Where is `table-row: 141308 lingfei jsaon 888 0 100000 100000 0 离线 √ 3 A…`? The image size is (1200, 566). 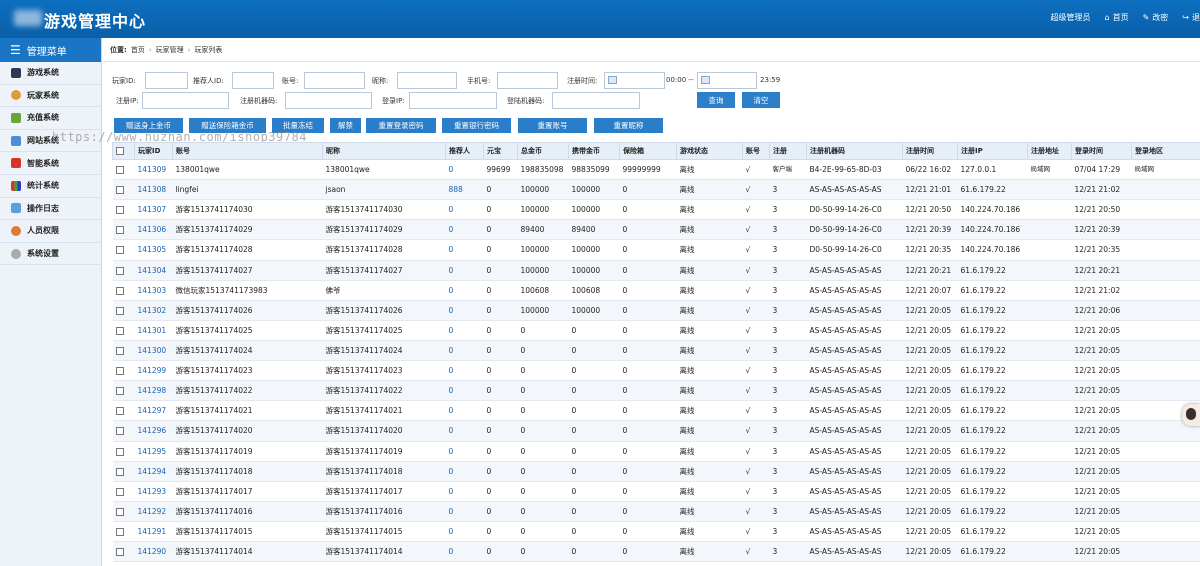 table-row: 141308 lingfei jsaon 888 0 100000 100000 0 离线 √ 3 A… is located at coordinates (656, 190).